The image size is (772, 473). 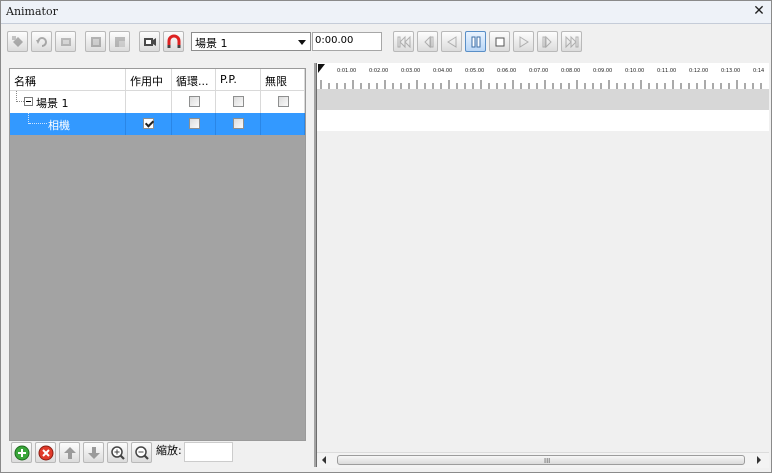 What do you see at coordinates (475, 71) in the screenshot?
I see `ruler-tick-label: 0:05.00` at bounding box center [475, 71].